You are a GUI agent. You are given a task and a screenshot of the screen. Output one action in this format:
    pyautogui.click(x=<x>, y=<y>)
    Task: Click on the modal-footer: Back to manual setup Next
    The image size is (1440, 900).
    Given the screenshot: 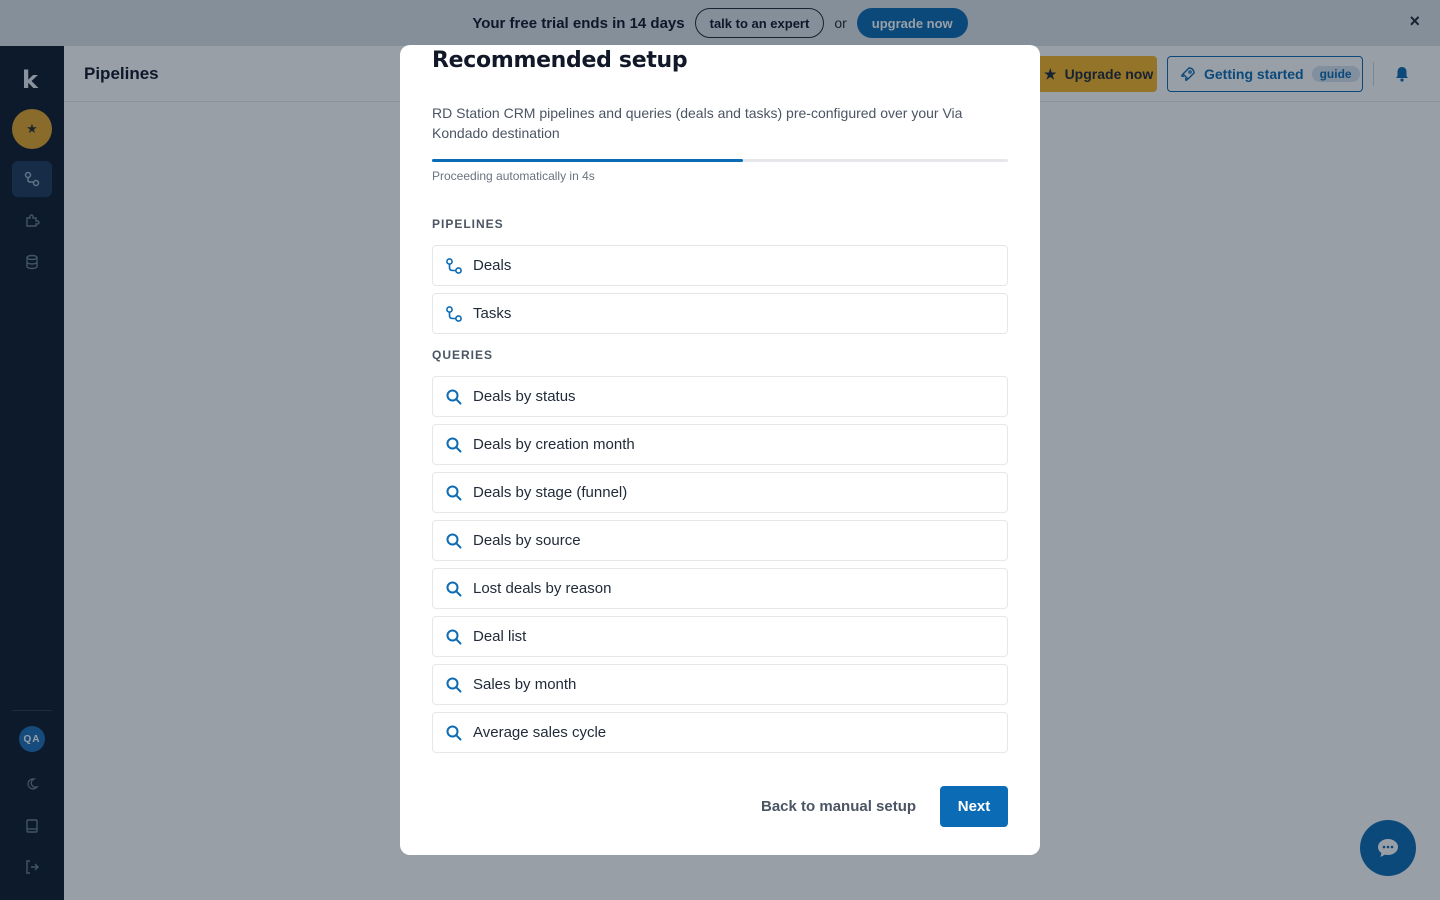 What is the action you would take?
    pyautogui.click(x=720, y=806)
    